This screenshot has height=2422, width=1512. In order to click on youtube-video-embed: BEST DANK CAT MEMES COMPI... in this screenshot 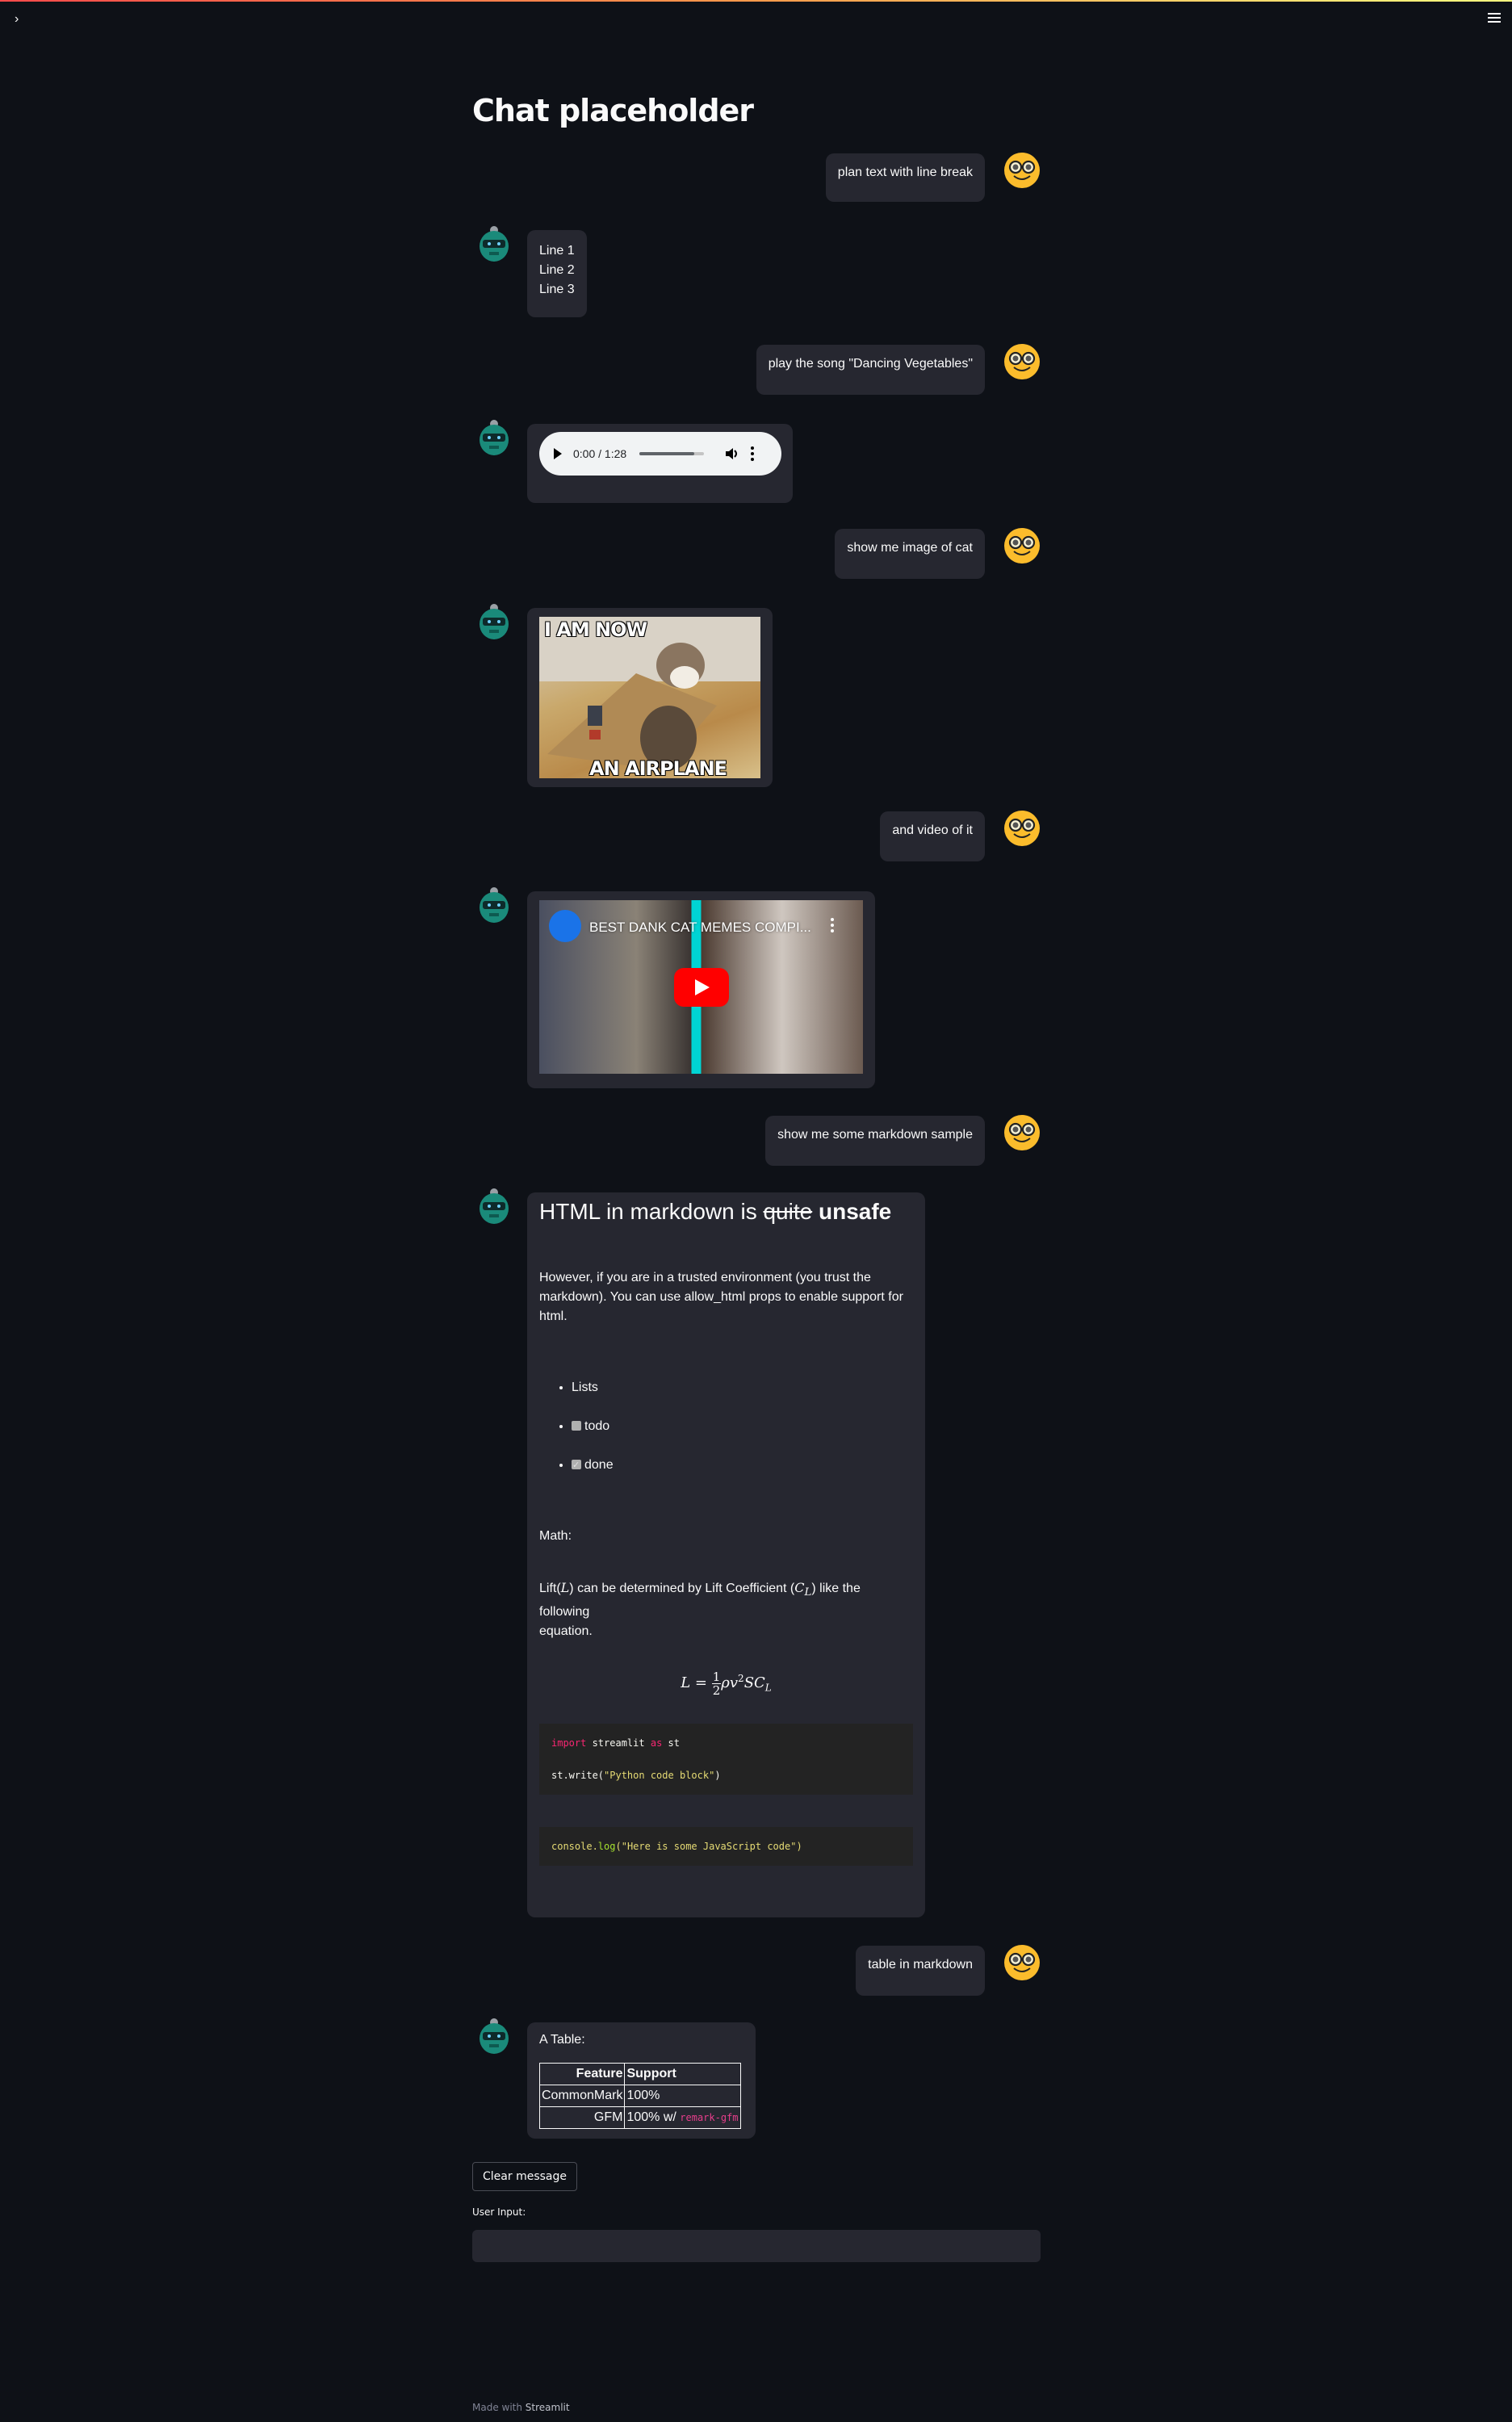, I will do `click(701, 987)`.